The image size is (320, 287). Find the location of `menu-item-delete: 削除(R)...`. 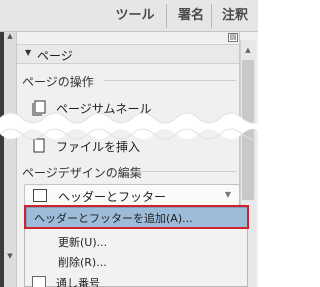

menu-item-delete: 削除(R)... is located at coordinates (82, 262).